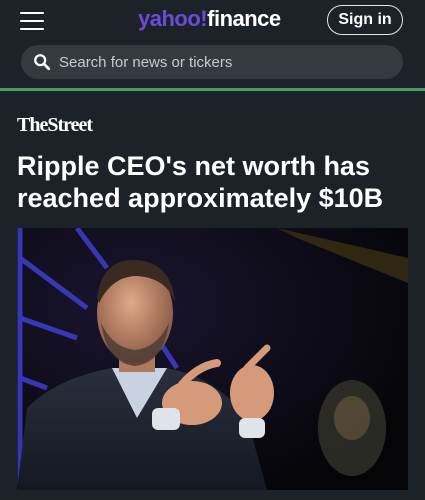 The width and height of the screenshot is (425, 500). What do you see at coordinates (212, 89) in the screenshot?
I see `header-divider` at bounding box center [212, 89].